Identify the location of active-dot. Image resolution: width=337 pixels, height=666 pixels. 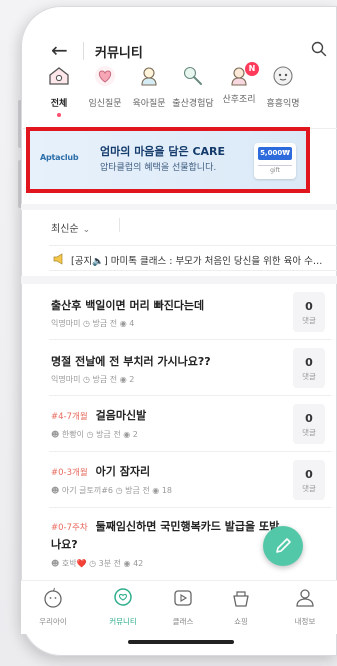
(59, 115).